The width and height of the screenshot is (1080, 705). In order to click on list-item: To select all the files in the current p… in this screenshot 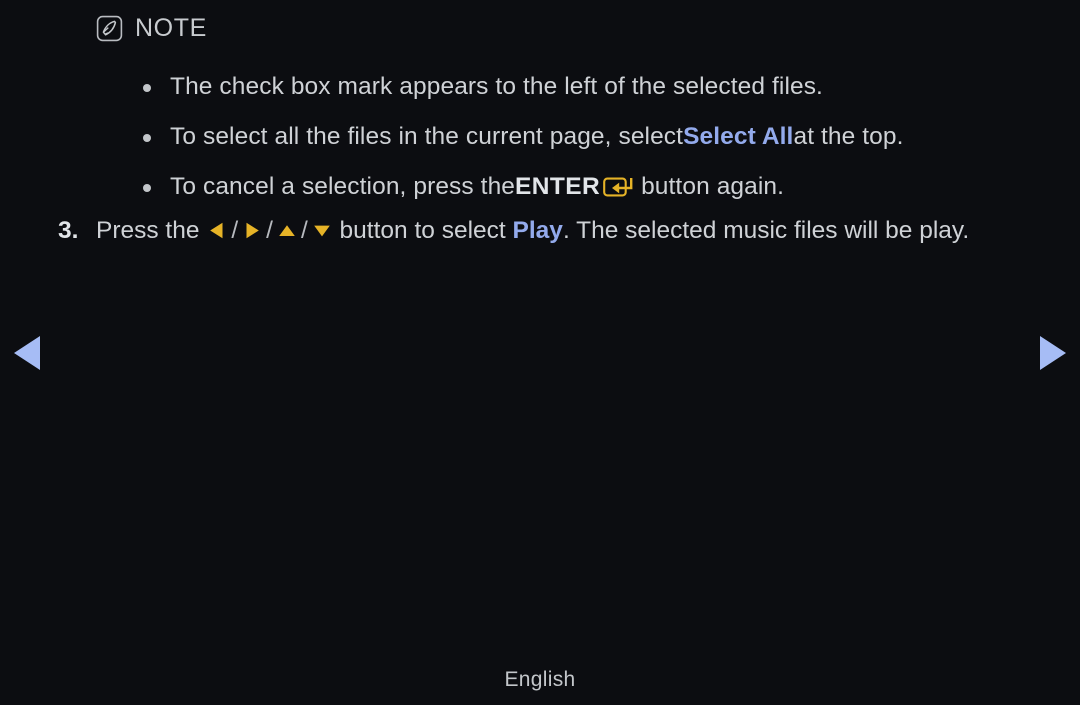, I will do `click(586, 137)`.